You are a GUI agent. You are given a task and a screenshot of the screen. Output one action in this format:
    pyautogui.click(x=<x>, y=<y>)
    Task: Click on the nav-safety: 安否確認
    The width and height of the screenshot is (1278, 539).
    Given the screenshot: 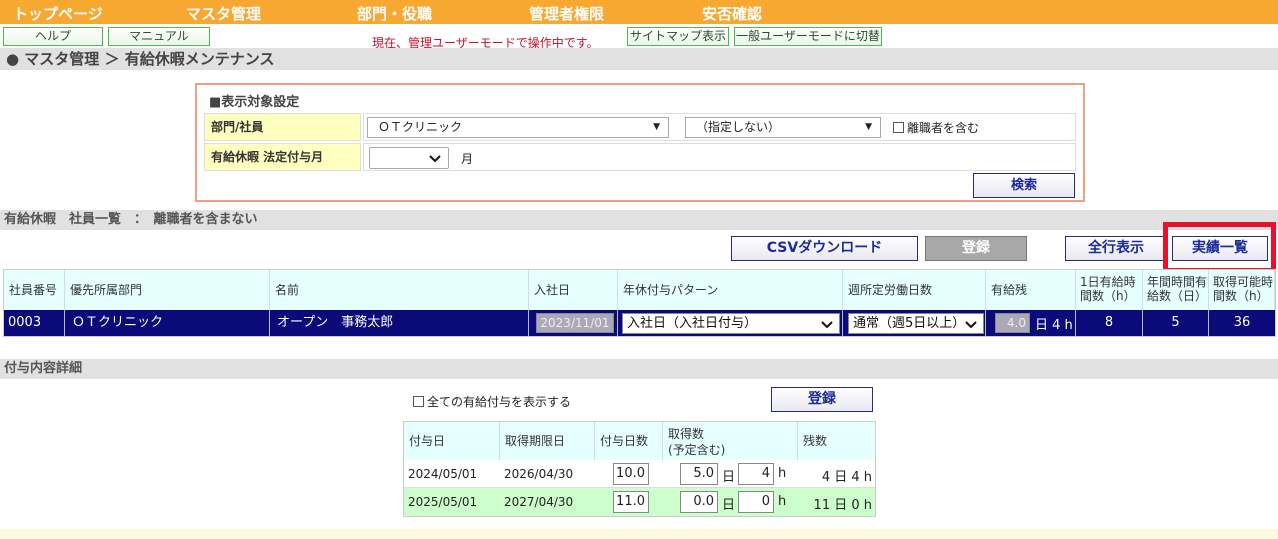 What is the action you would take?
    pyautogui.click(x=732, y=13)
    